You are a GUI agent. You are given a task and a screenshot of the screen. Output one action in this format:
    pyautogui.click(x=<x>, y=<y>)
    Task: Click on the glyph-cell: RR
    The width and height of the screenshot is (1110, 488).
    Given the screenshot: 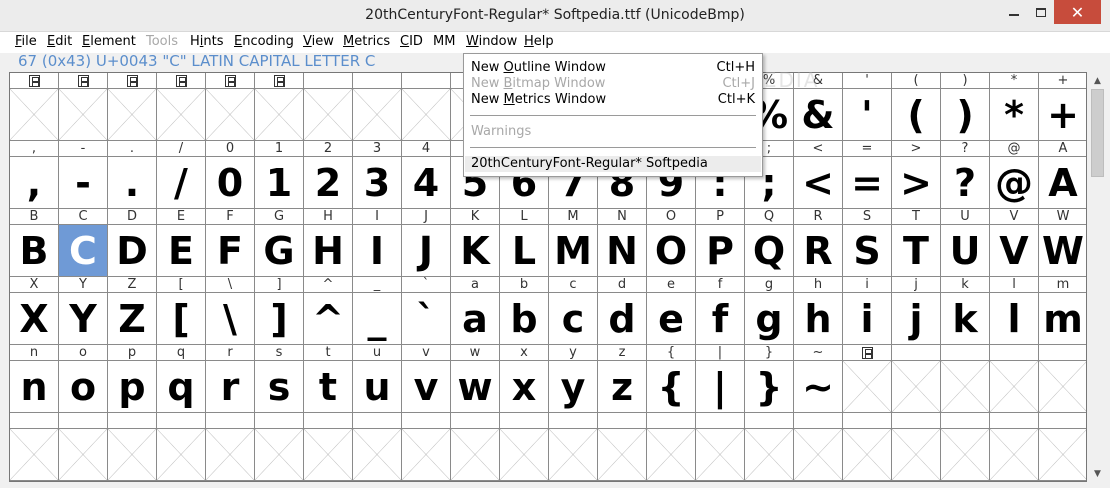 What is the action you would take?
    pyautogui.click(x=818, y=243)
    